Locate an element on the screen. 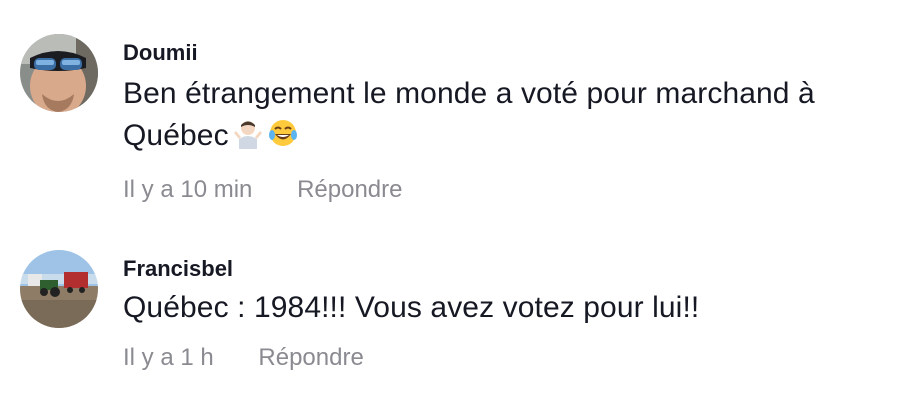 Image resolution: width=920 pixels, height=408 pixels. comment-meta: Il y a 10 min Répondre is located at coordinates (513, 190).